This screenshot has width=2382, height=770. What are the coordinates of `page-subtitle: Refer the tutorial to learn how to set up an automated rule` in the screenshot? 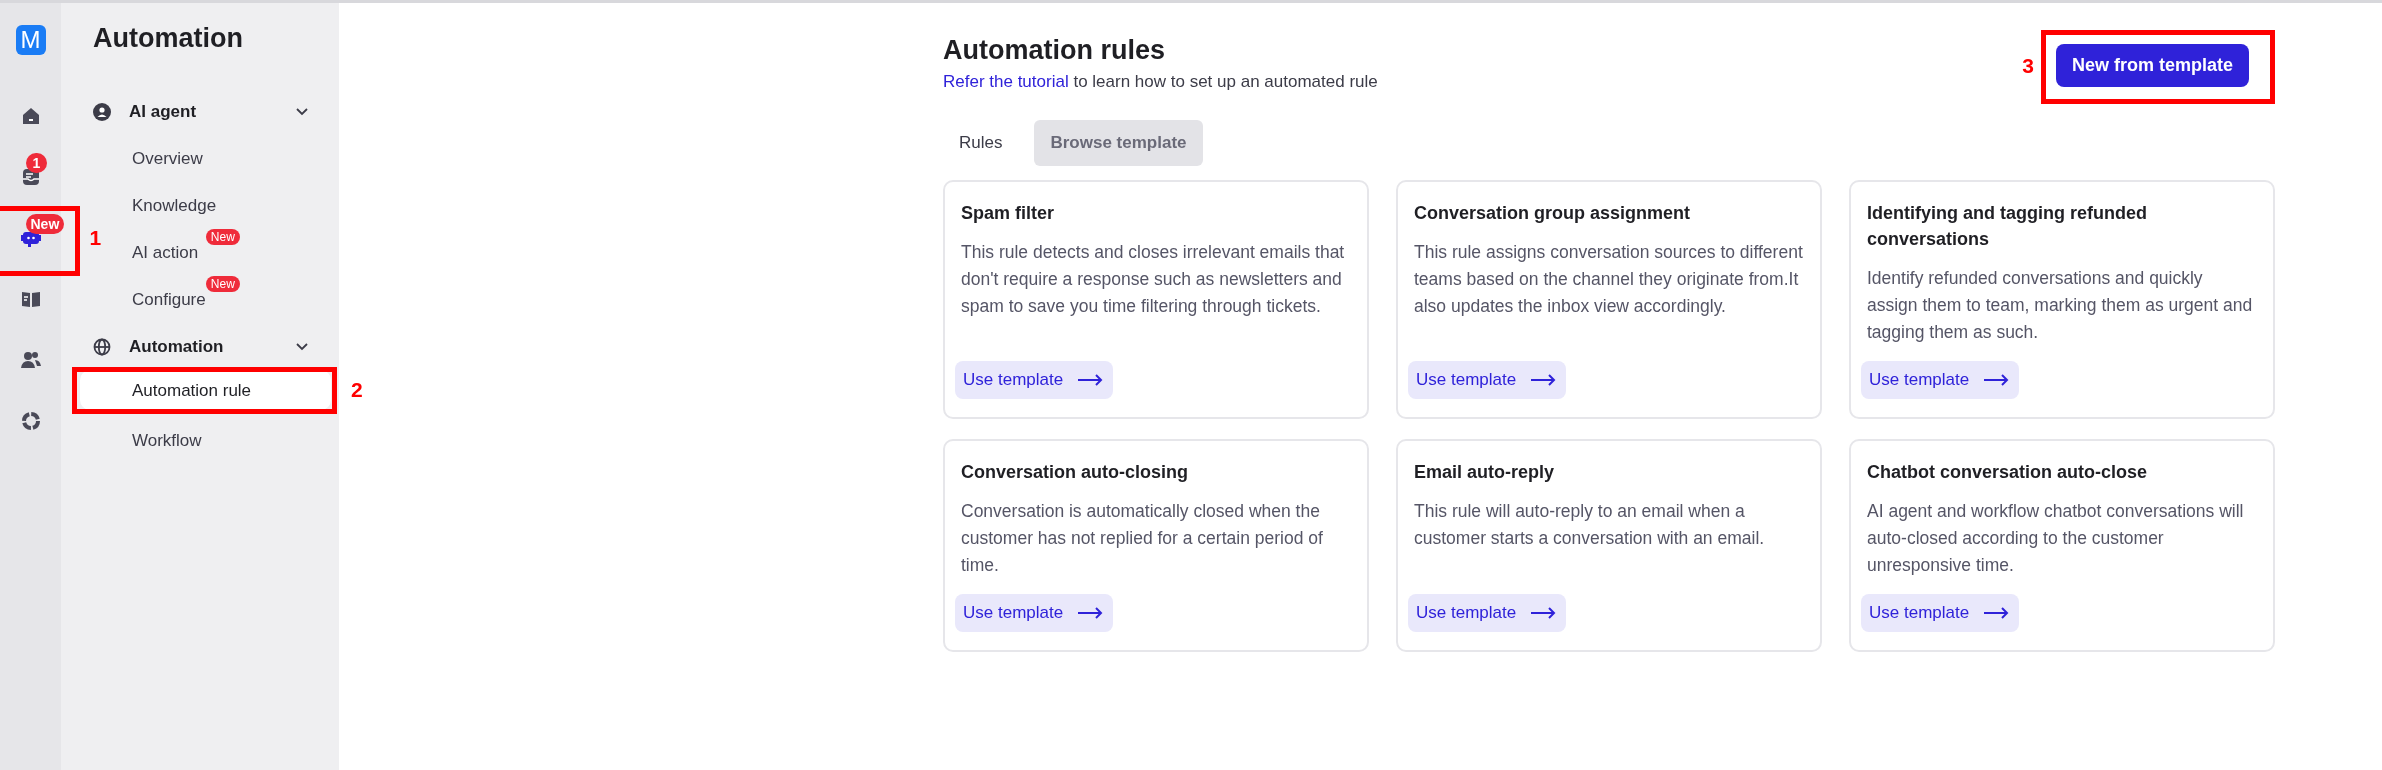 It's located at (1160, 82).